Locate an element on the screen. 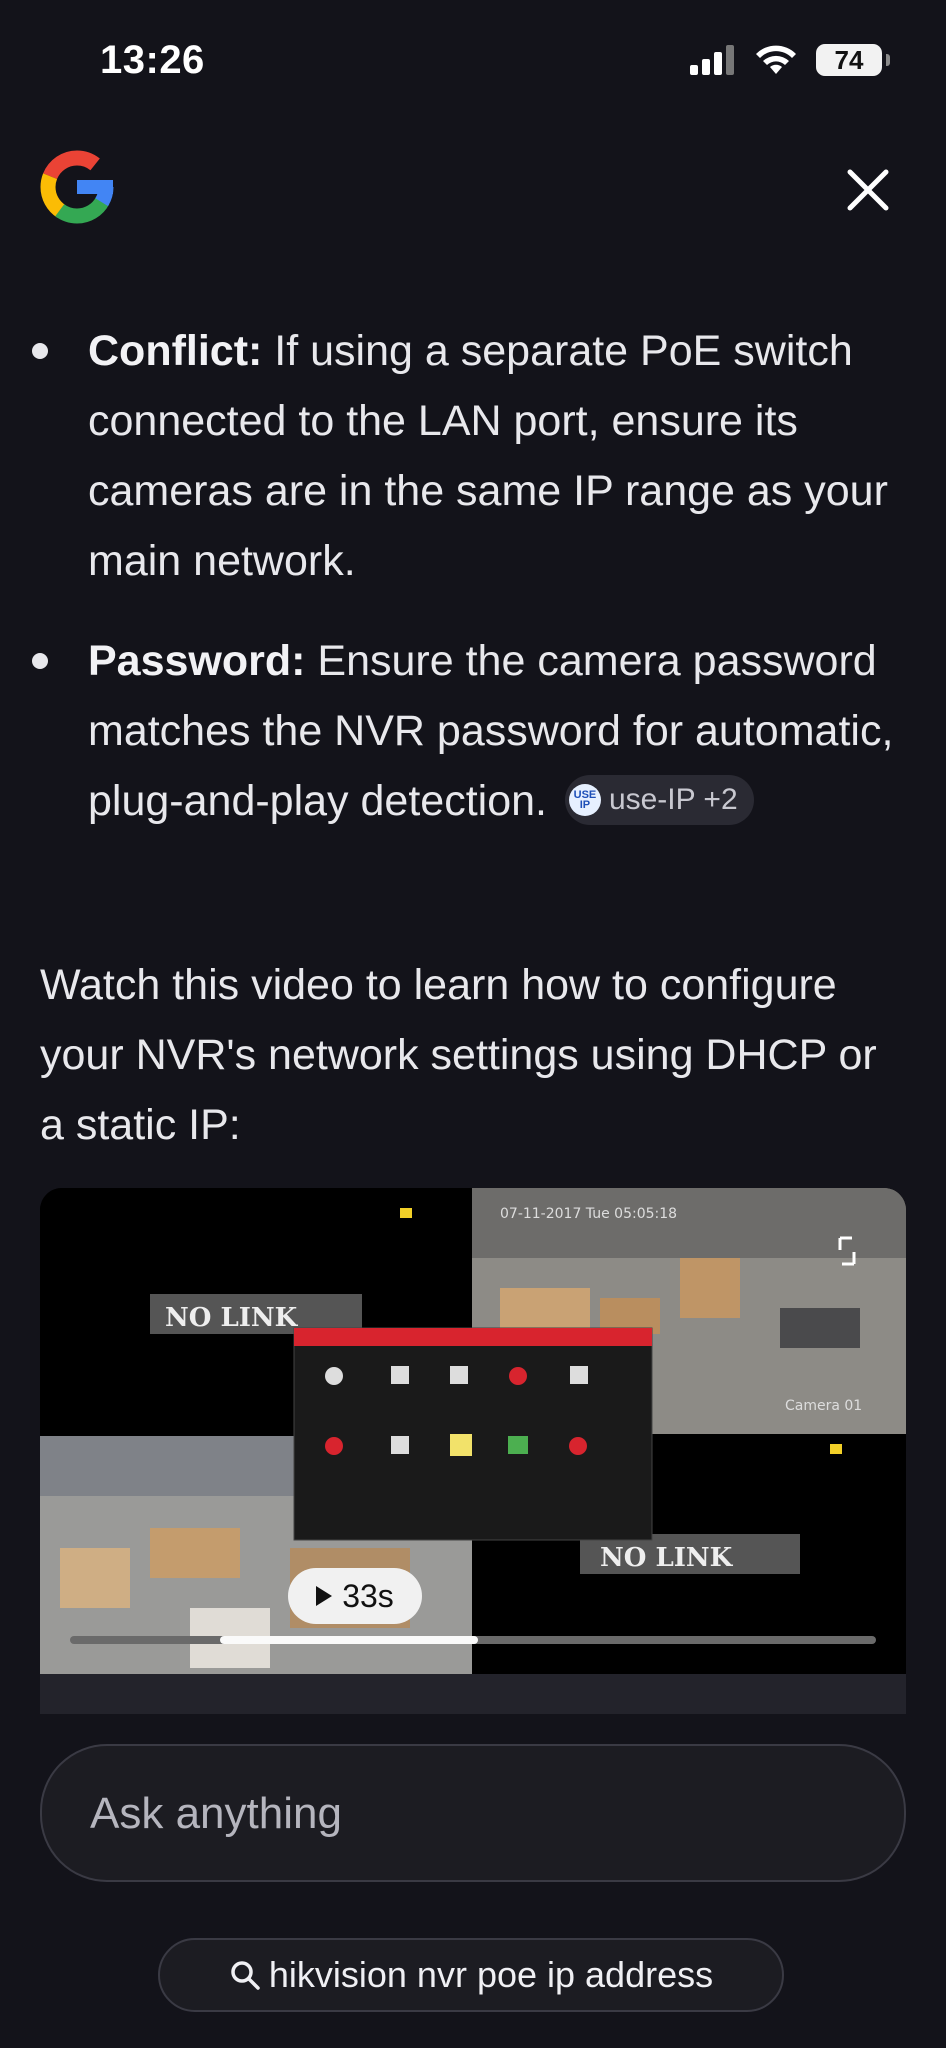  video-progress-fill is located at coordinates (349, 1640).